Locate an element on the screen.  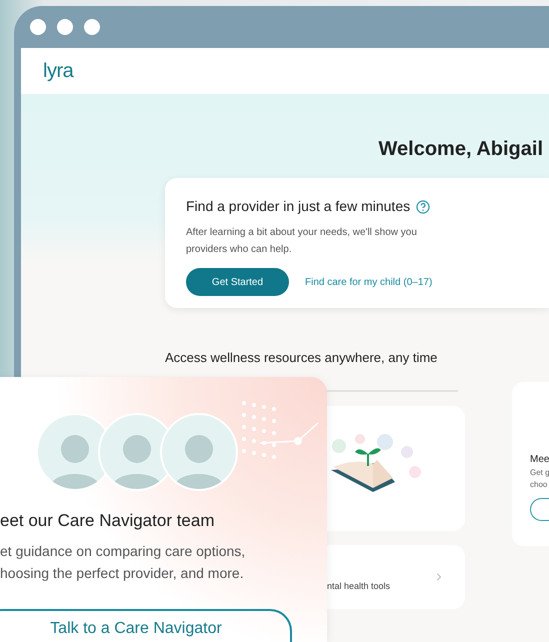
find-care-link: Find care for my child (0–17) is located at coordinates (368, 282).